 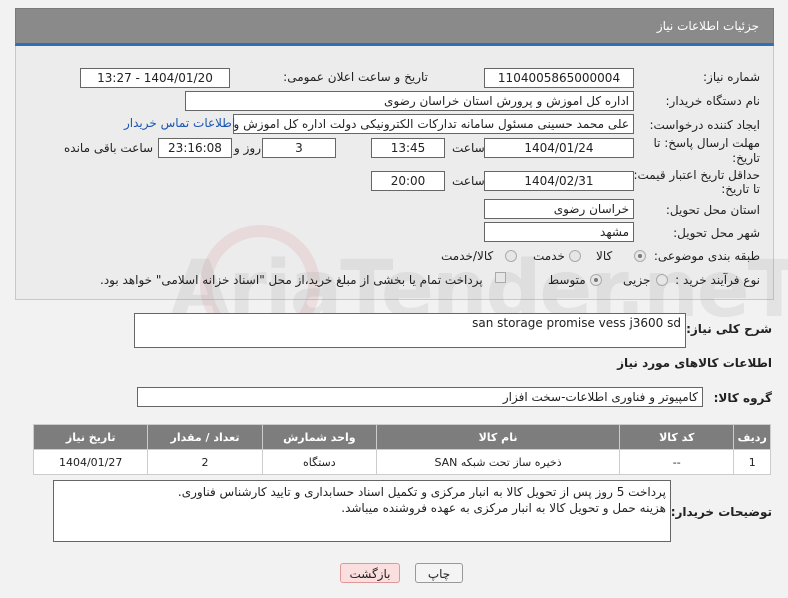 I want to click on description-field: san storage promise vess j3600 sd, so click(x=410, y=330).